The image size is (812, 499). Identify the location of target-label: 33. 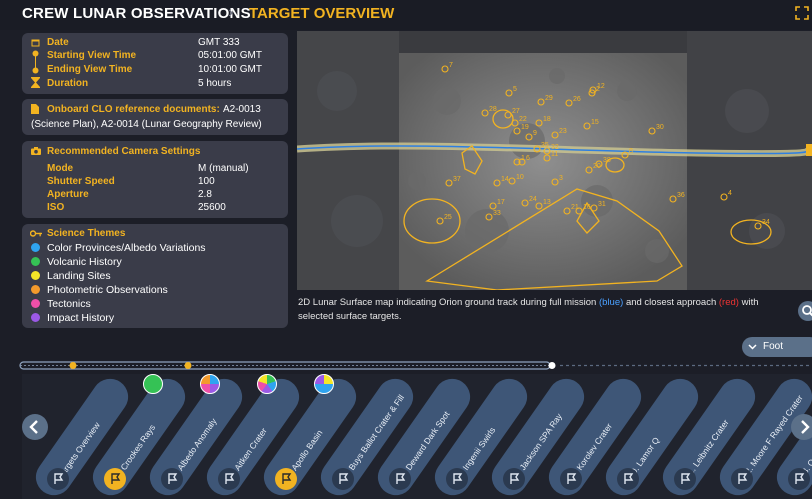
(497, 213).